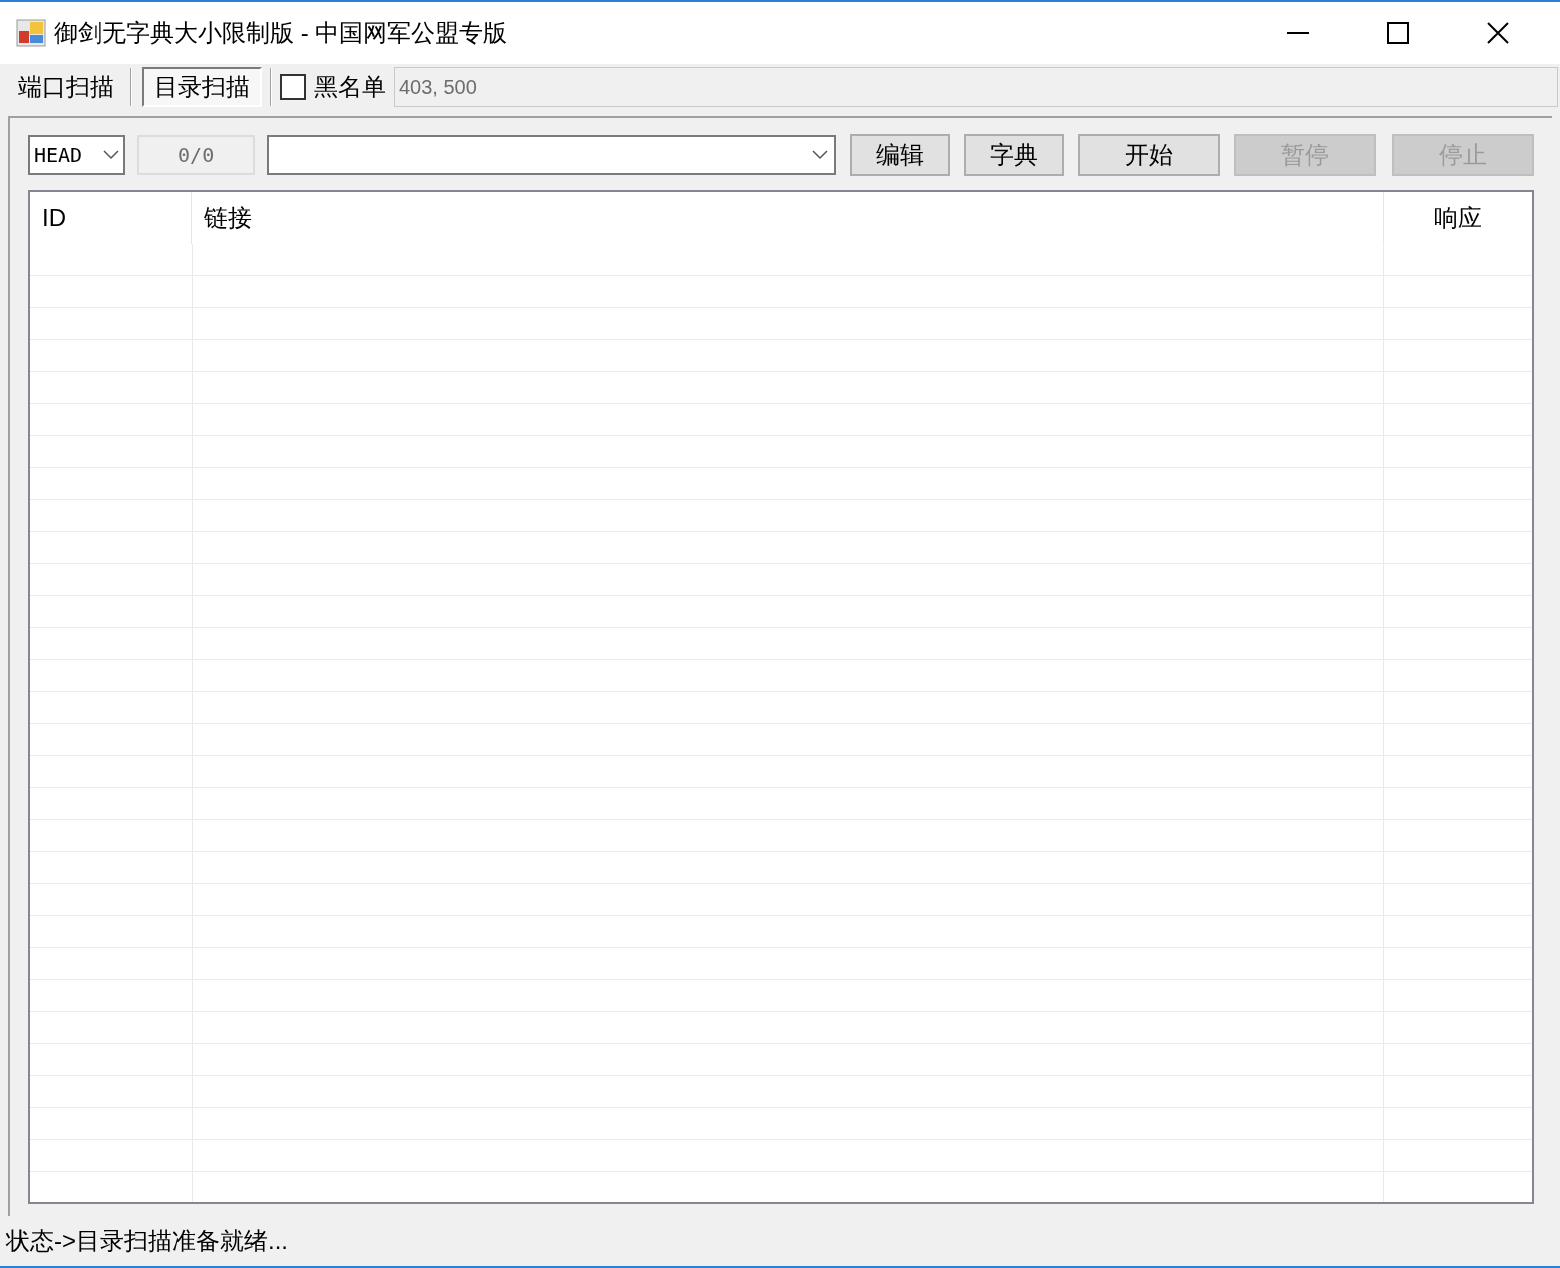  I want to click on app-icon, so click(31, 33).